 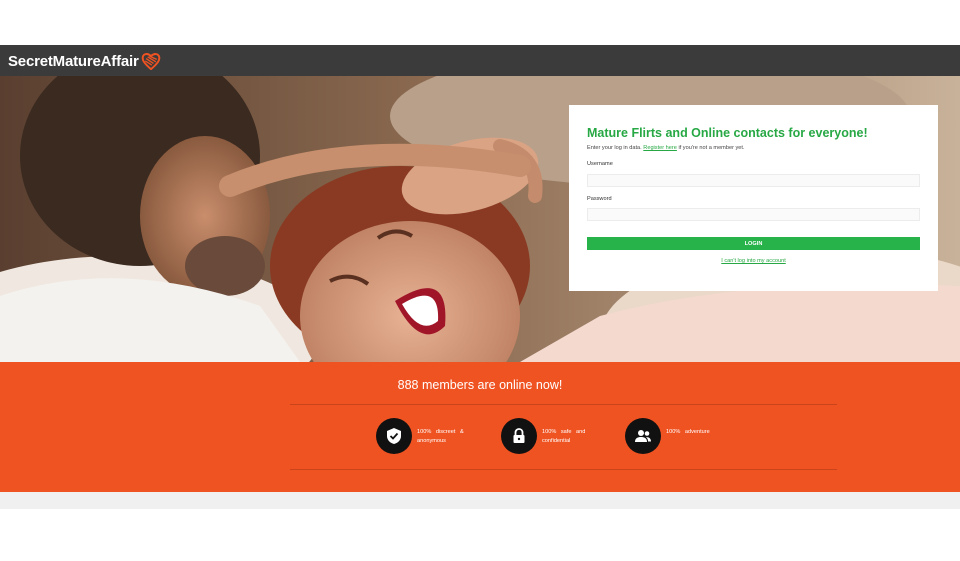 I want to click on footer-strip, so click(x=480, y=500).